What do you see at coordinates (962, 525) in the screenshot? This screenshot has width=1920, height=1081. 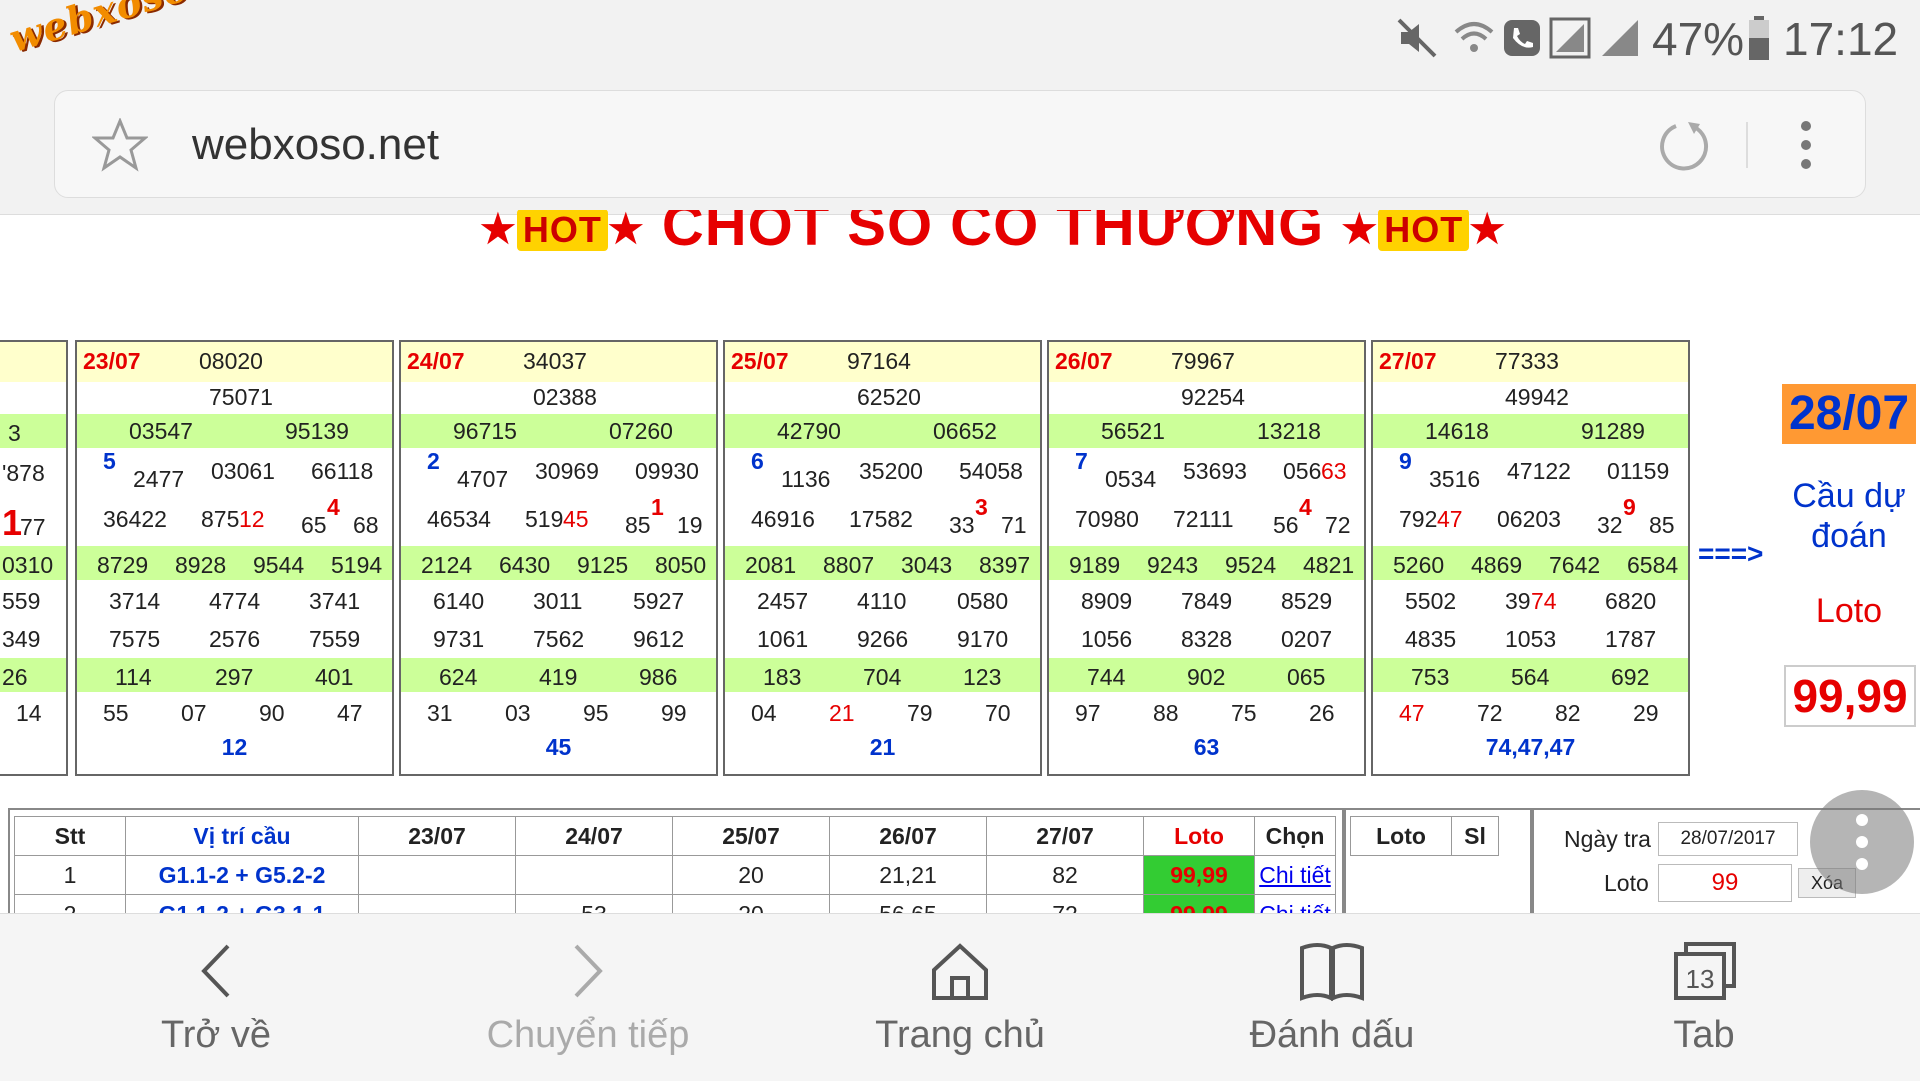 I see `result-cell: 33` at bounding box center [962, 525].